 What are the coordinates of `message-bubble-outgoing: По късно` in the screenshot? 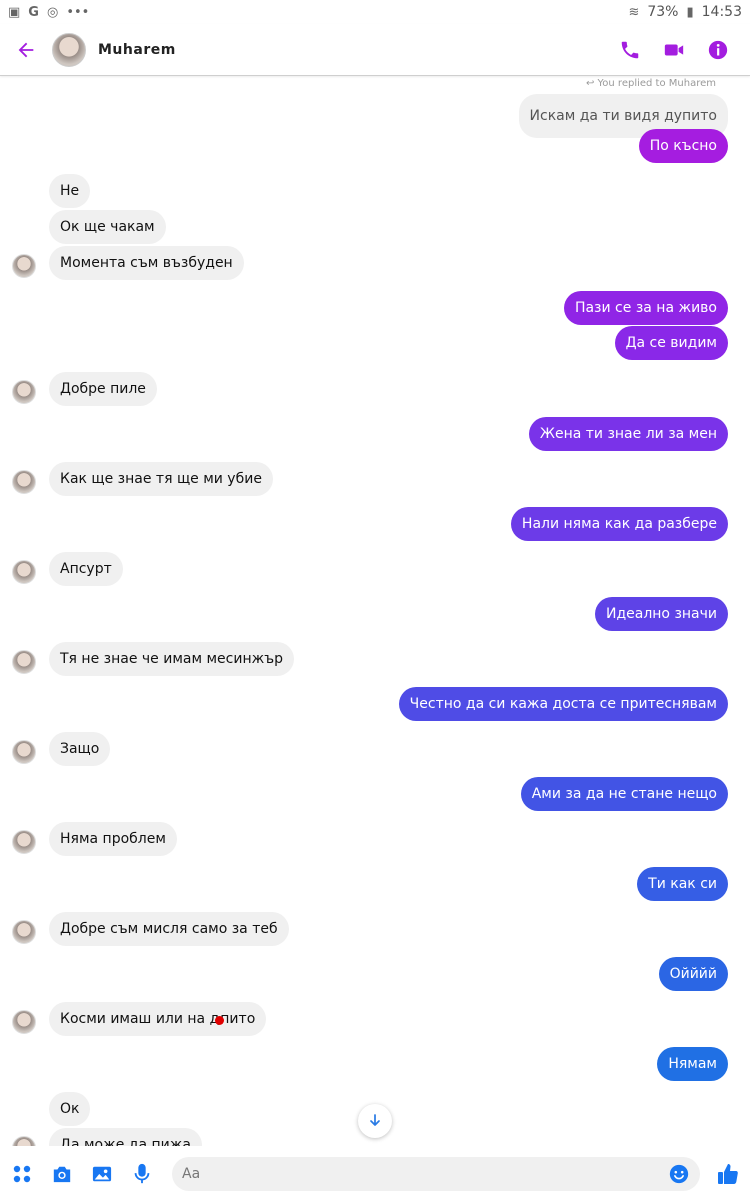 It's located at (683, 146).